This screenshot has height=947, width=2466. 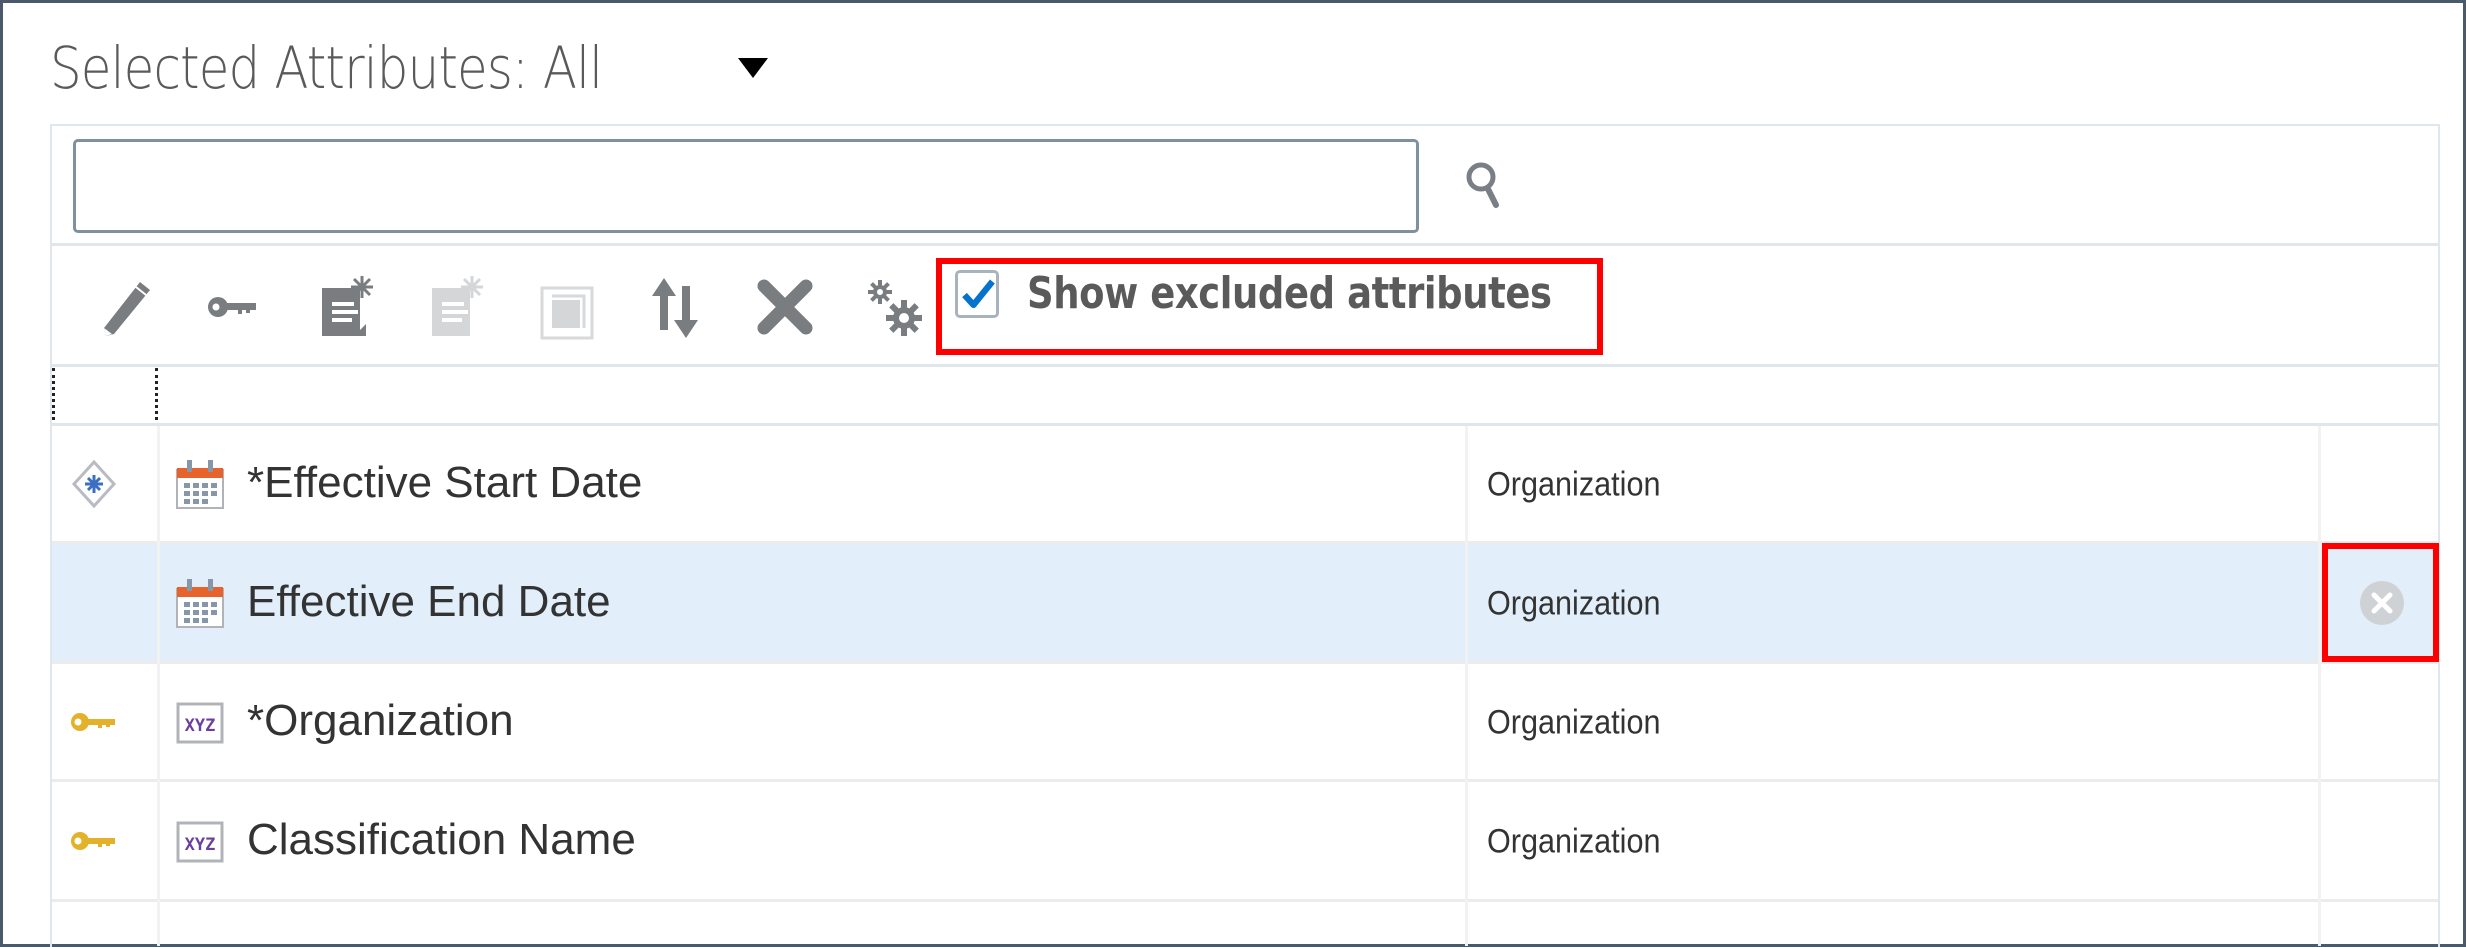 What do you see at coordinates (567, 313) in the screenshot?
I see `duplicate-icon` at bounding box center [567, 313].